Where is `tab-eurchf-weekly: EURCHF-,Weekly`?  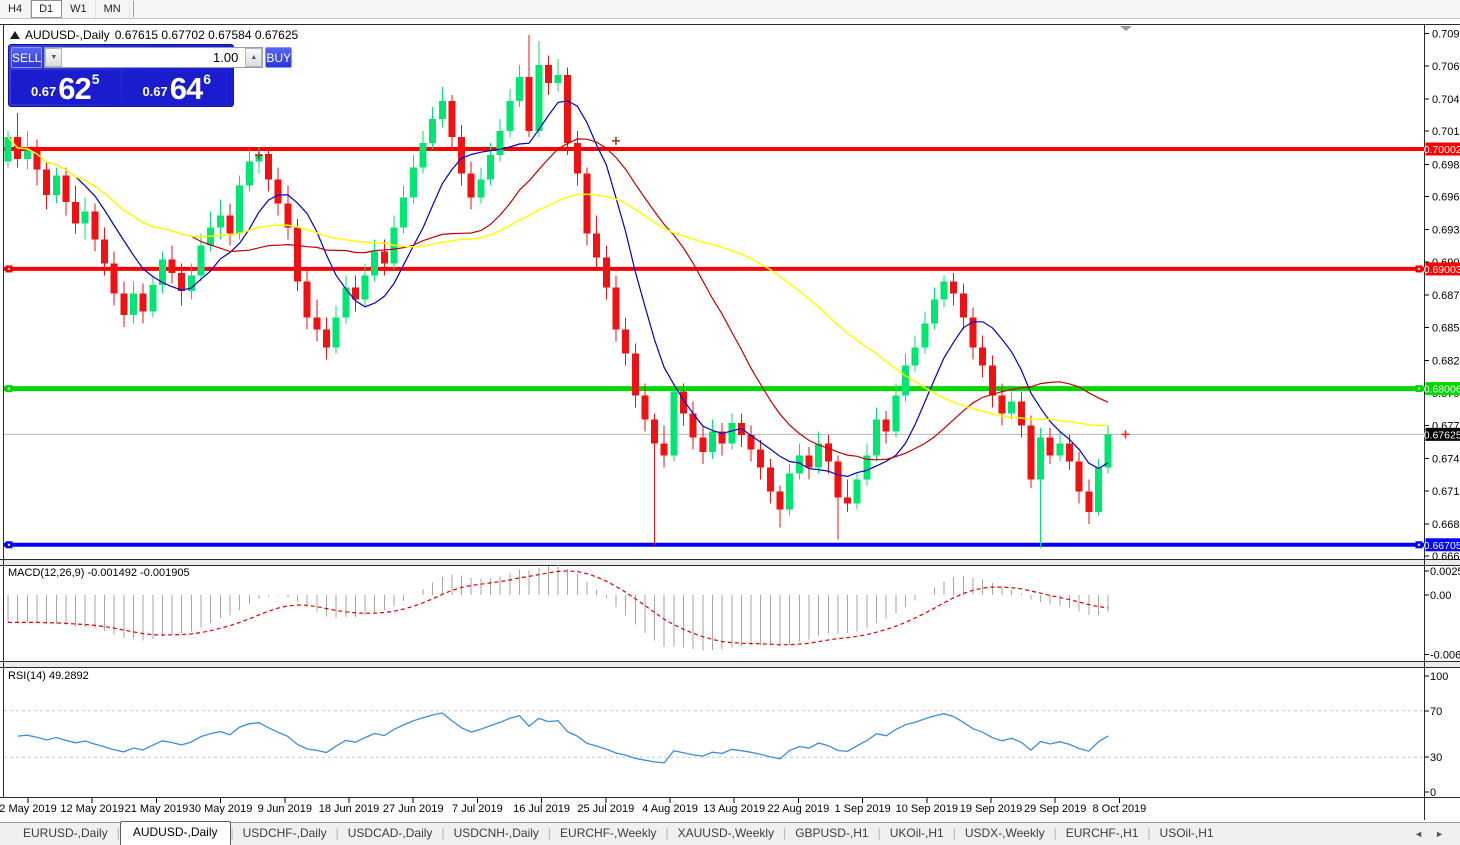
tab-eurchf-weekly: EURCHF-,Weekly is located at coordinates (608, 834).